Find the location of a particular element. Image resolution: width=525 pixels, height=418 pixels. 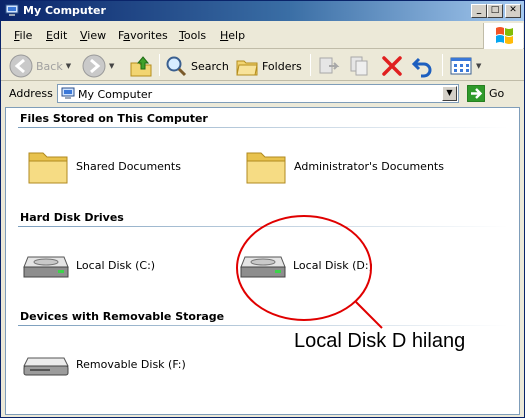

undo-button is located at coordinates (423, 66).